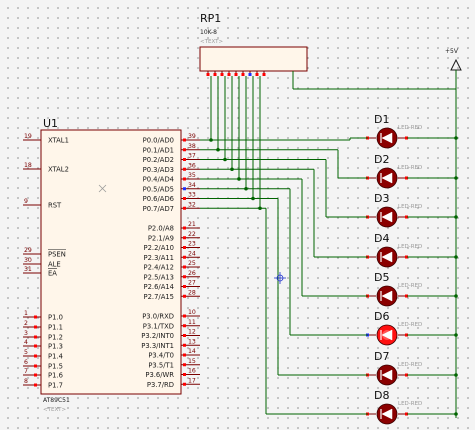 Image resolution: width=475 pixels, height=430 pixels. I want to click on crosshair-cursor-icon, so click(280, 278).